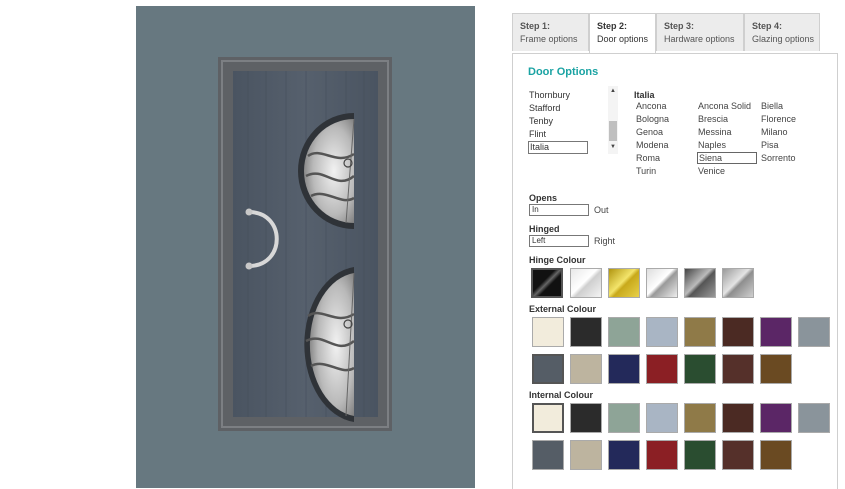  I want to click on internal-swatch-grey, so click(814, 418).